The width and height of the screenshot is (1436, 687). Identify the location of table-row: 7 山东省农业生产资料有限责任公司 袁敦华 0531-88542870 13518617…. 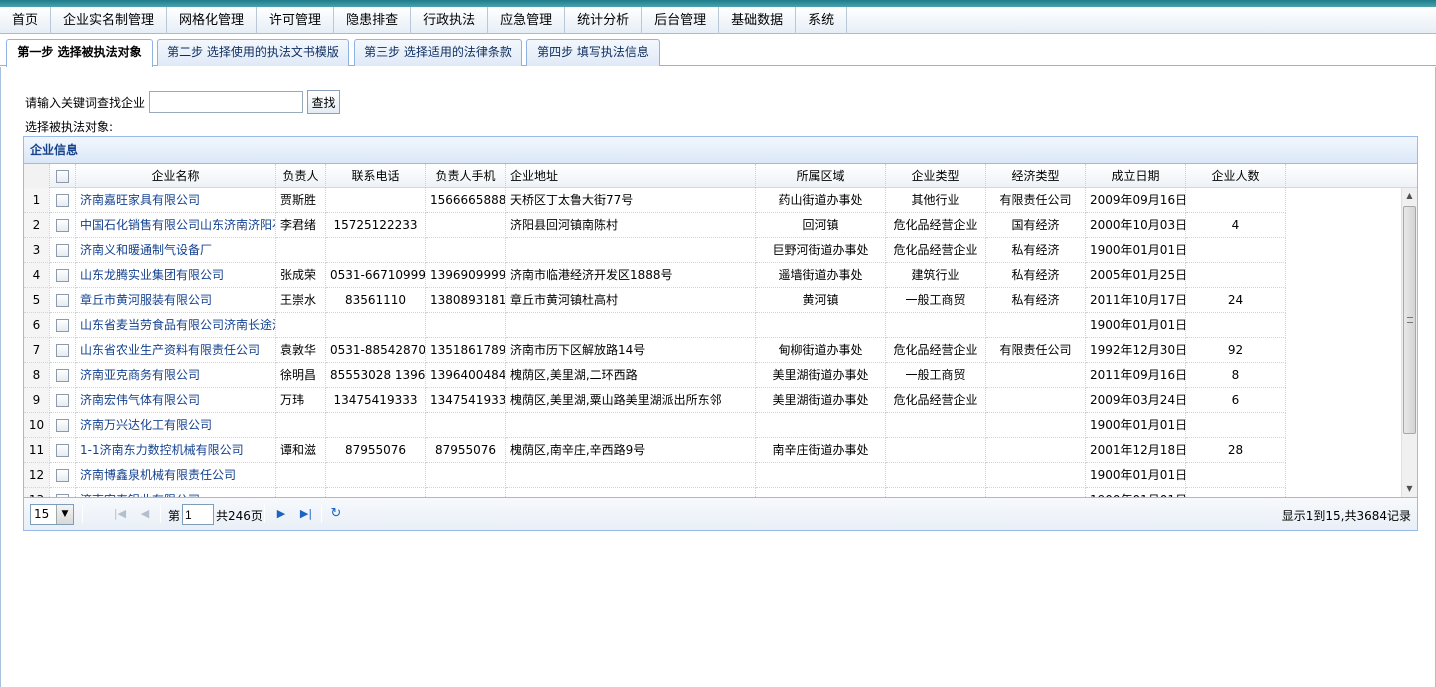
(714, 350).